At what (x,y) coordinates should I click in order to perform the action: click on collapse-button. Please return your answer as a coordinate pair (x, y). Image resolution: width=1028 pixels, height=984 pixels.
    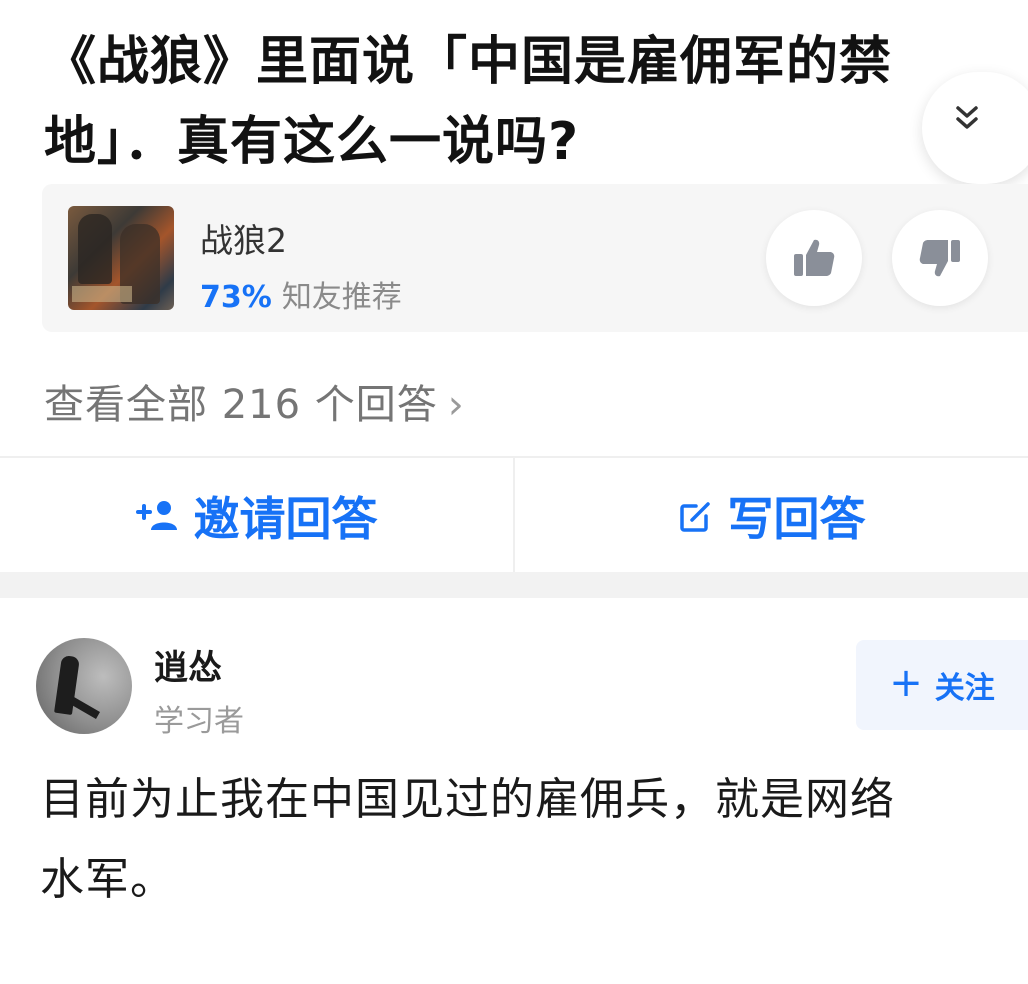
    Looking at the image, I should click on (975, 128).